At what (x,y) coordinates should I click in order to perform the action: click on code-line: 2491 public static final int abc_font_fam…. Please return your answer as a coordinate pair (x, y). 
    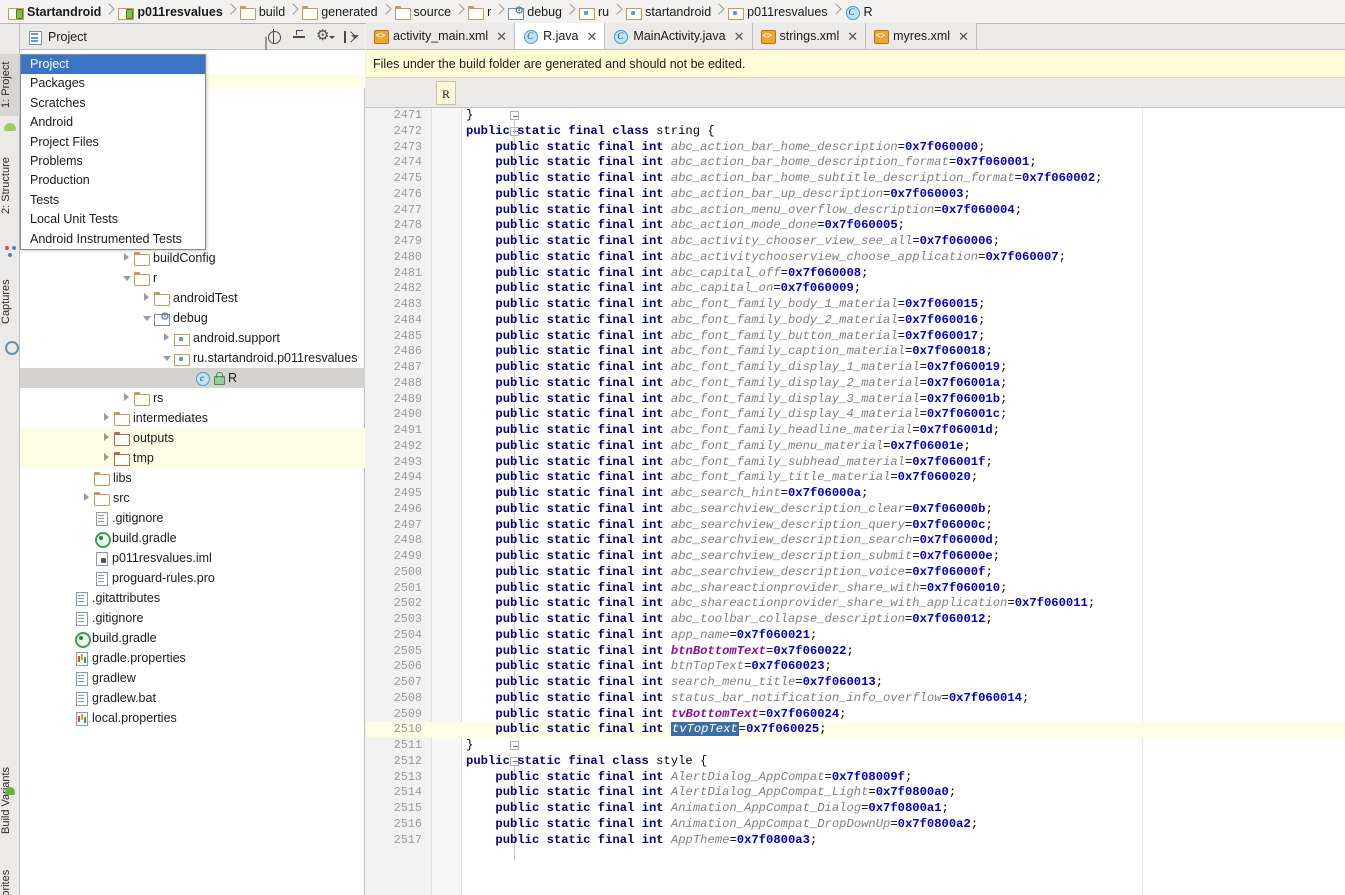
    Looking at the image, I should click on (855, 431).